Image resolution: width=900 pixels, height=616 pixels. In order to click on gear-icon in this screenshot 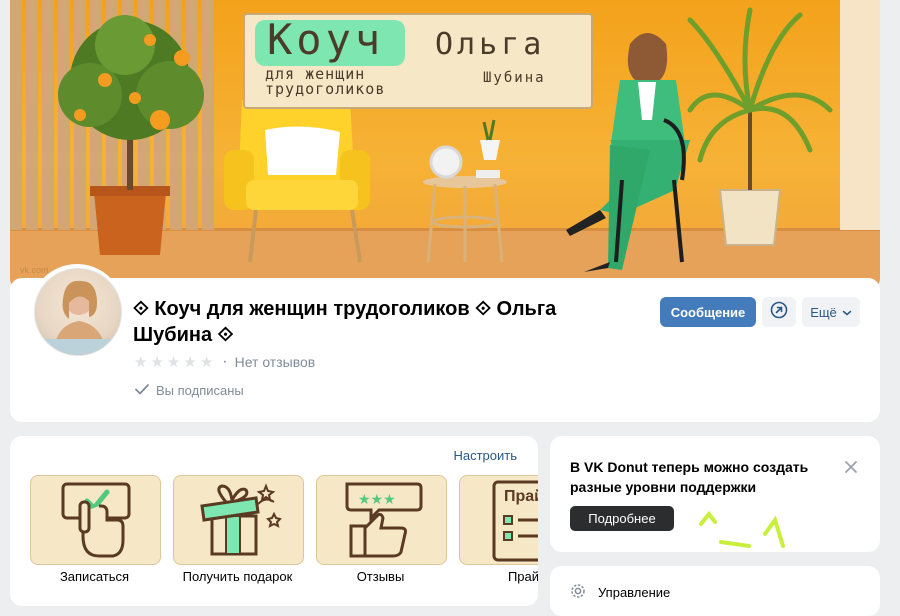, I will do `click(578, 592)`.